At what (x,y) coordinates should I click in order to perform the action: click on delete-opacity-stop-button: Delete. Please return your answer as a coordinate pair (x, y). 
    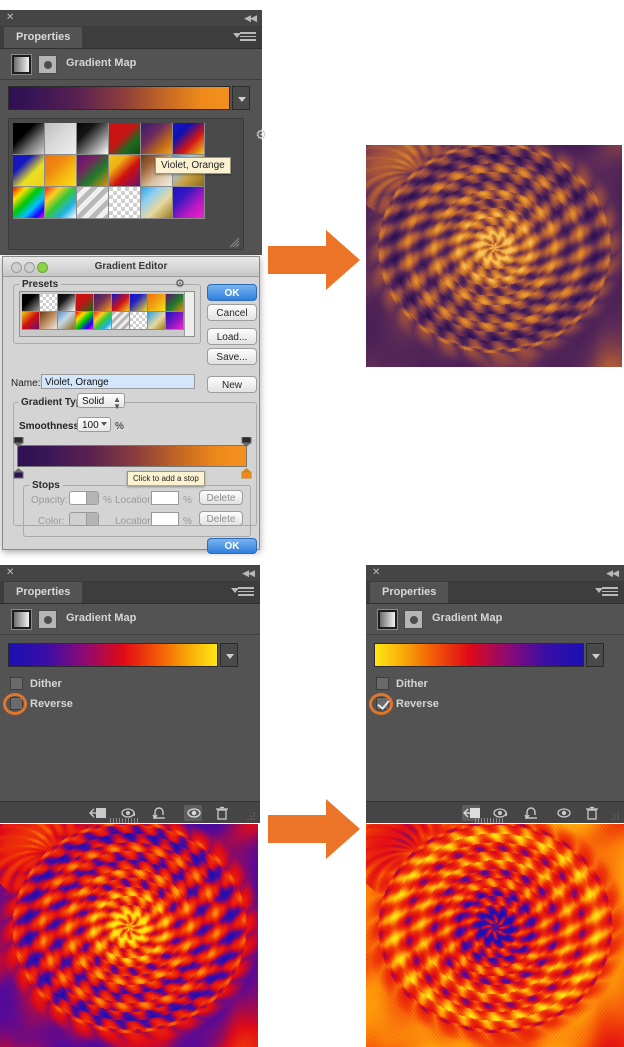
    Looking at the image, I should click on (221, 497).